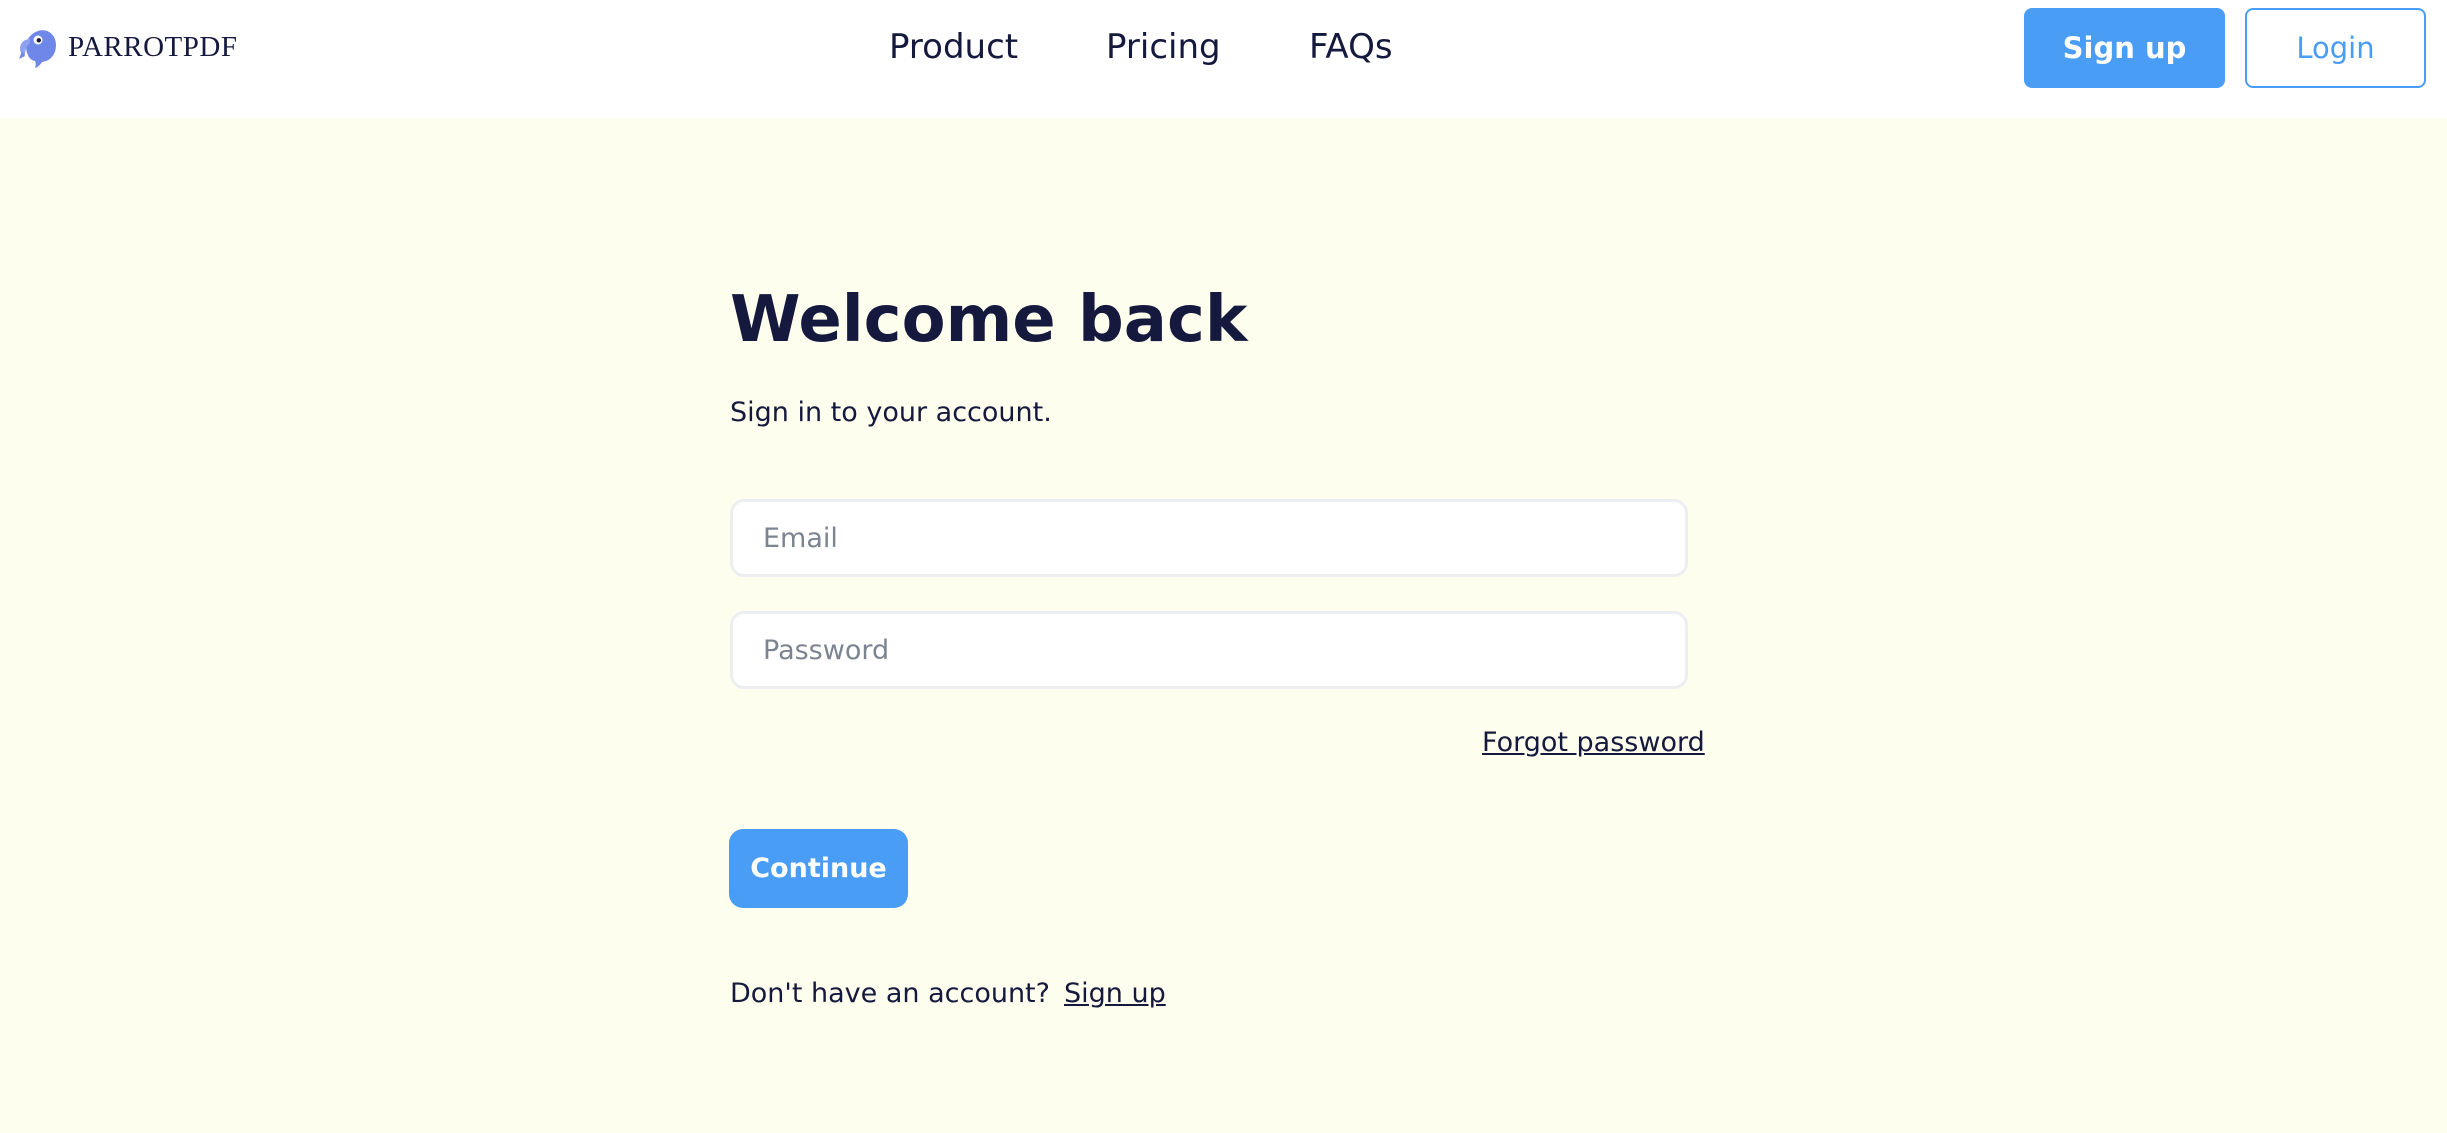 This screenshot has width=2447, height=1133. What do you see at coordinates (1209, 650) in the screenshot?
I see `password-field` at bounding box center [1209, 650].